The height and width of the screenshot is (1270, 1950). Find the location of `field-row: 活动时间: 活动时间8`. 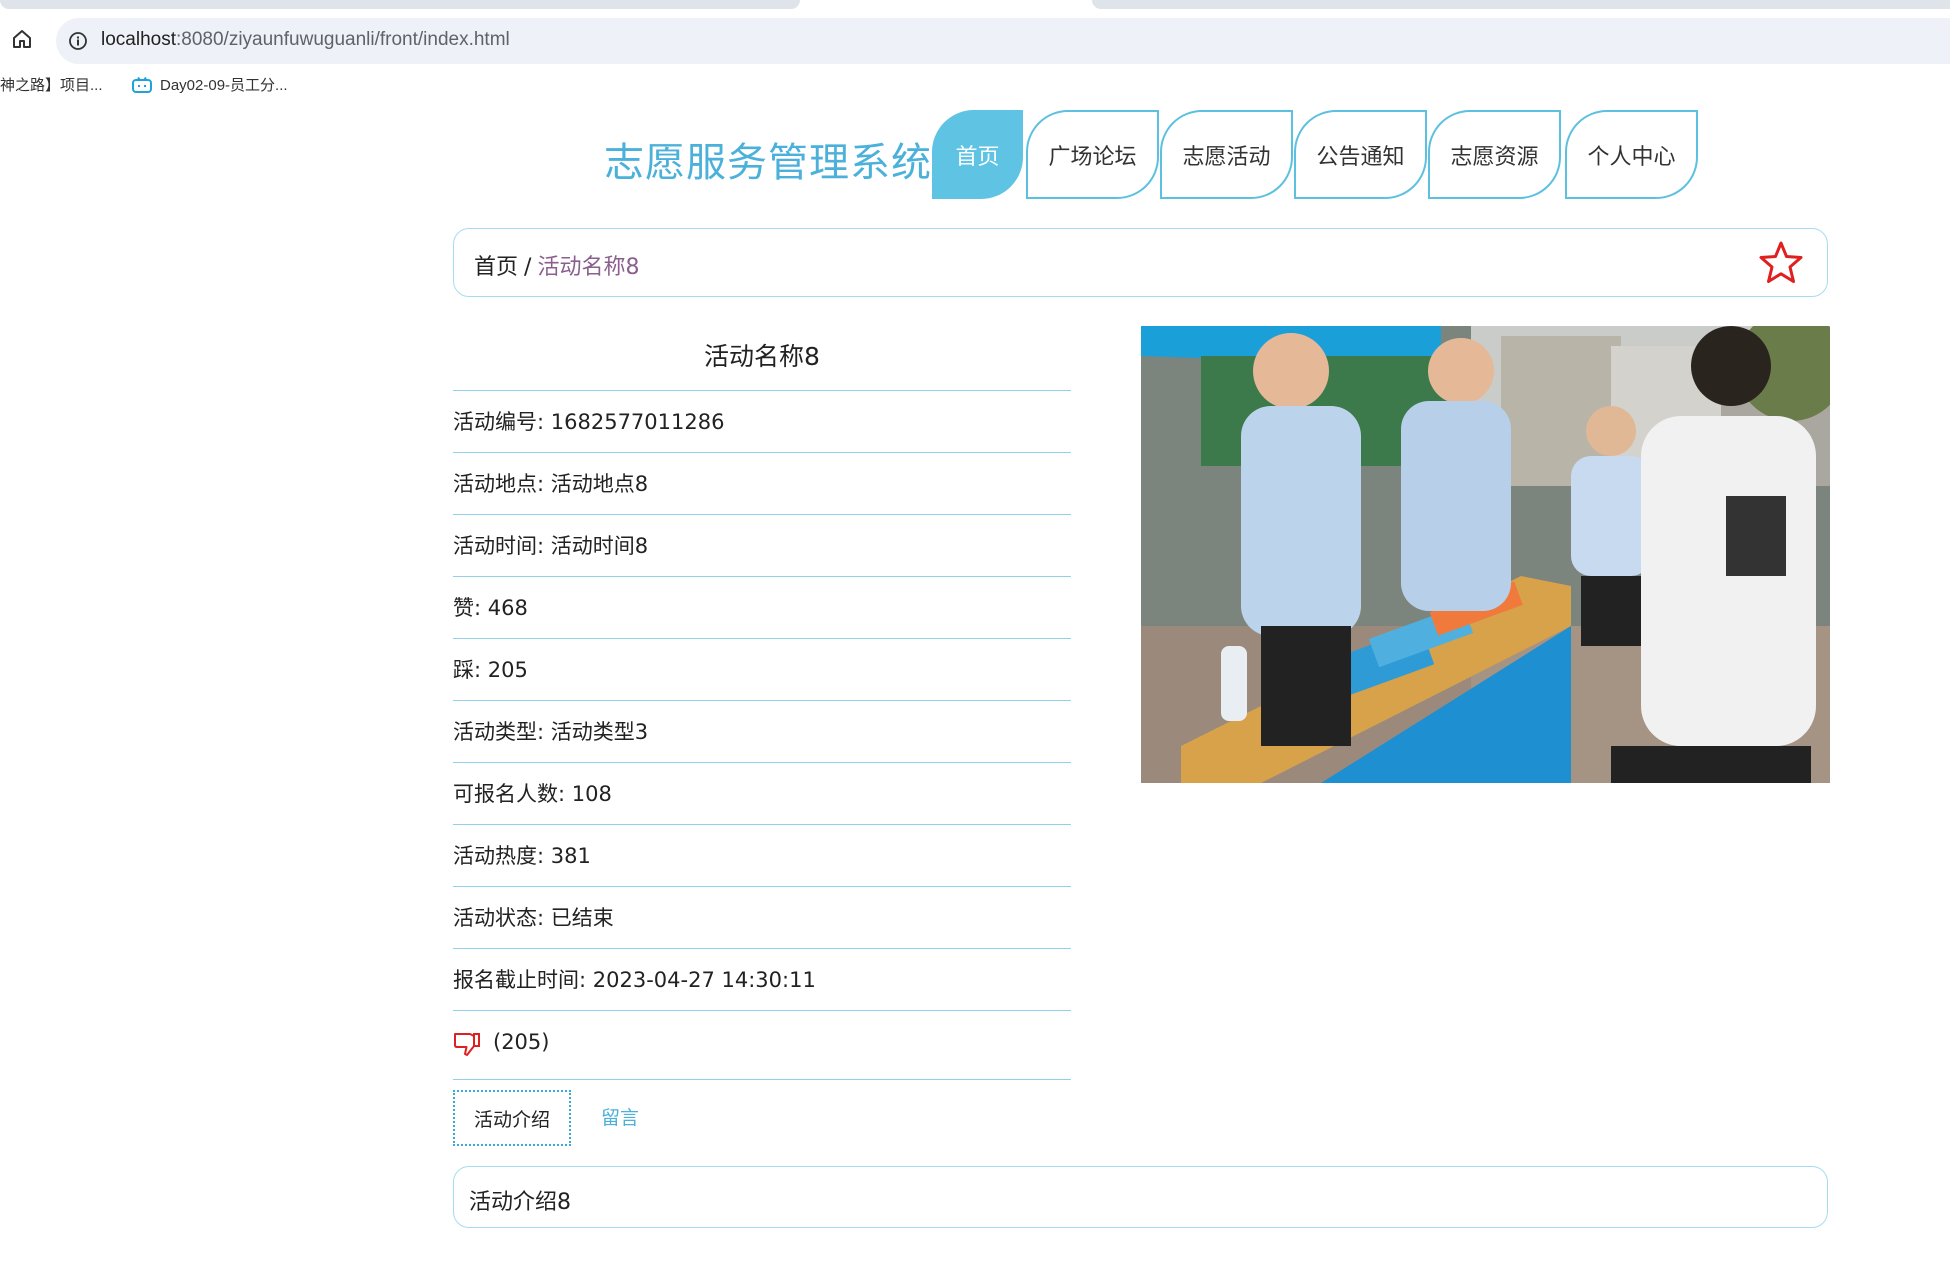

field-row: 活动时间: 活动时间8 is located at coordinates (762, 546).